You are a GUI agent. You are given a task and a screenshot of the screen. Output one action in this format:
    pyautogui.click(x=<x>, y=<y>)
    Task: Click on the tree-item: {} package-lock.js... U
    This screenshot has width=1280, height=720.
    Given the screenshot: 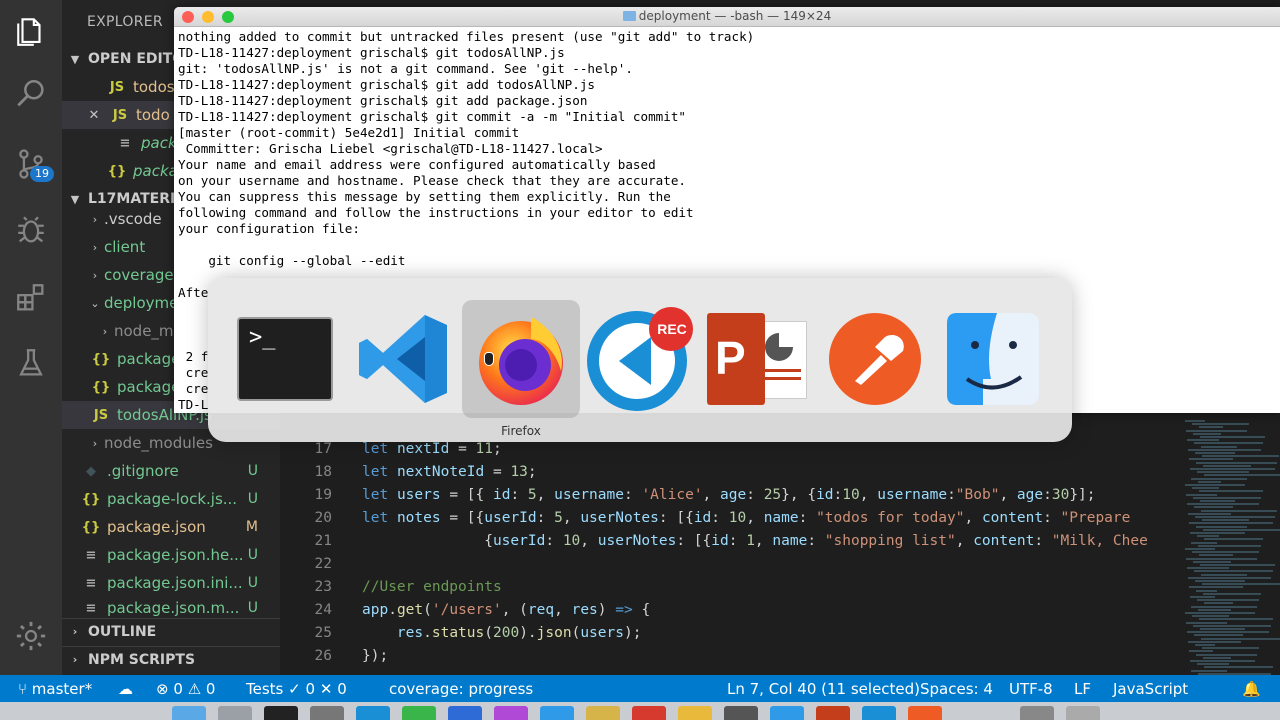 What is the action you would take?
    pyautogui.click(x=171, y=499)
    